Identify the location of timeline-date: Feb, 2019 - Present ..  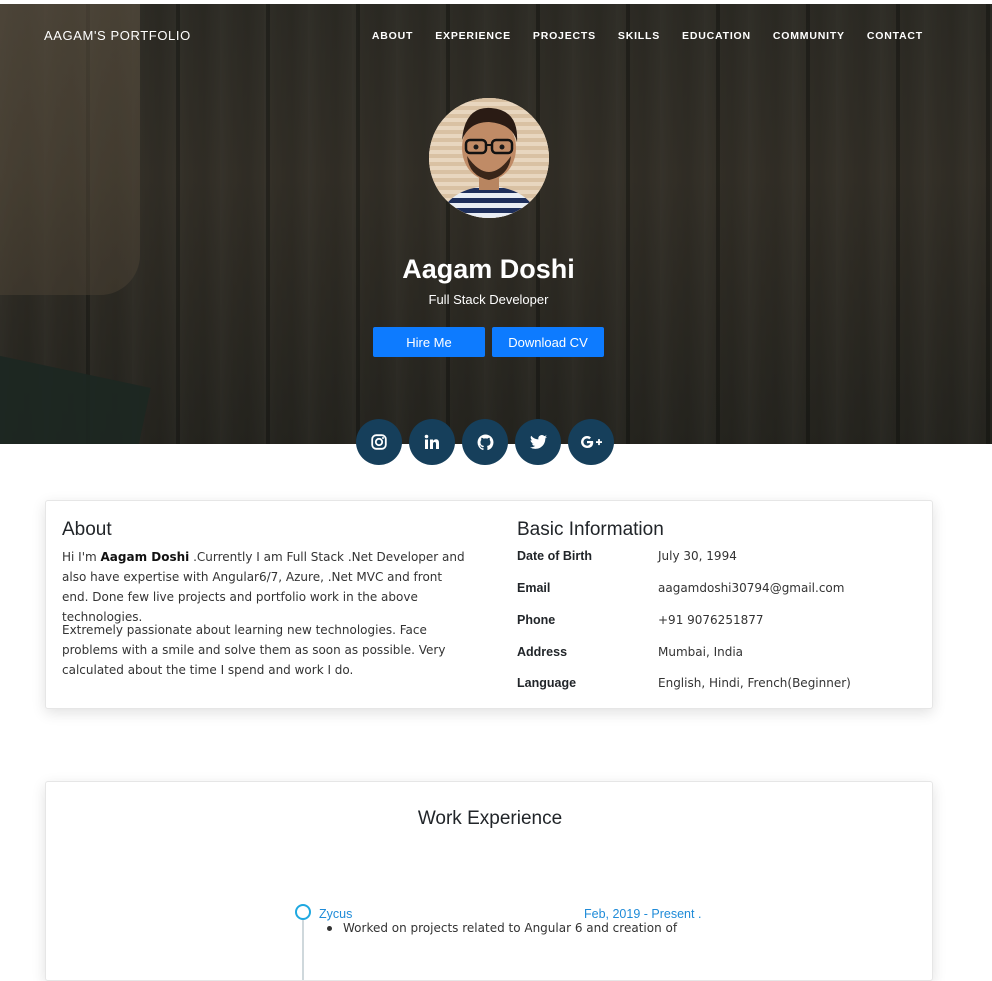
(643, 914).